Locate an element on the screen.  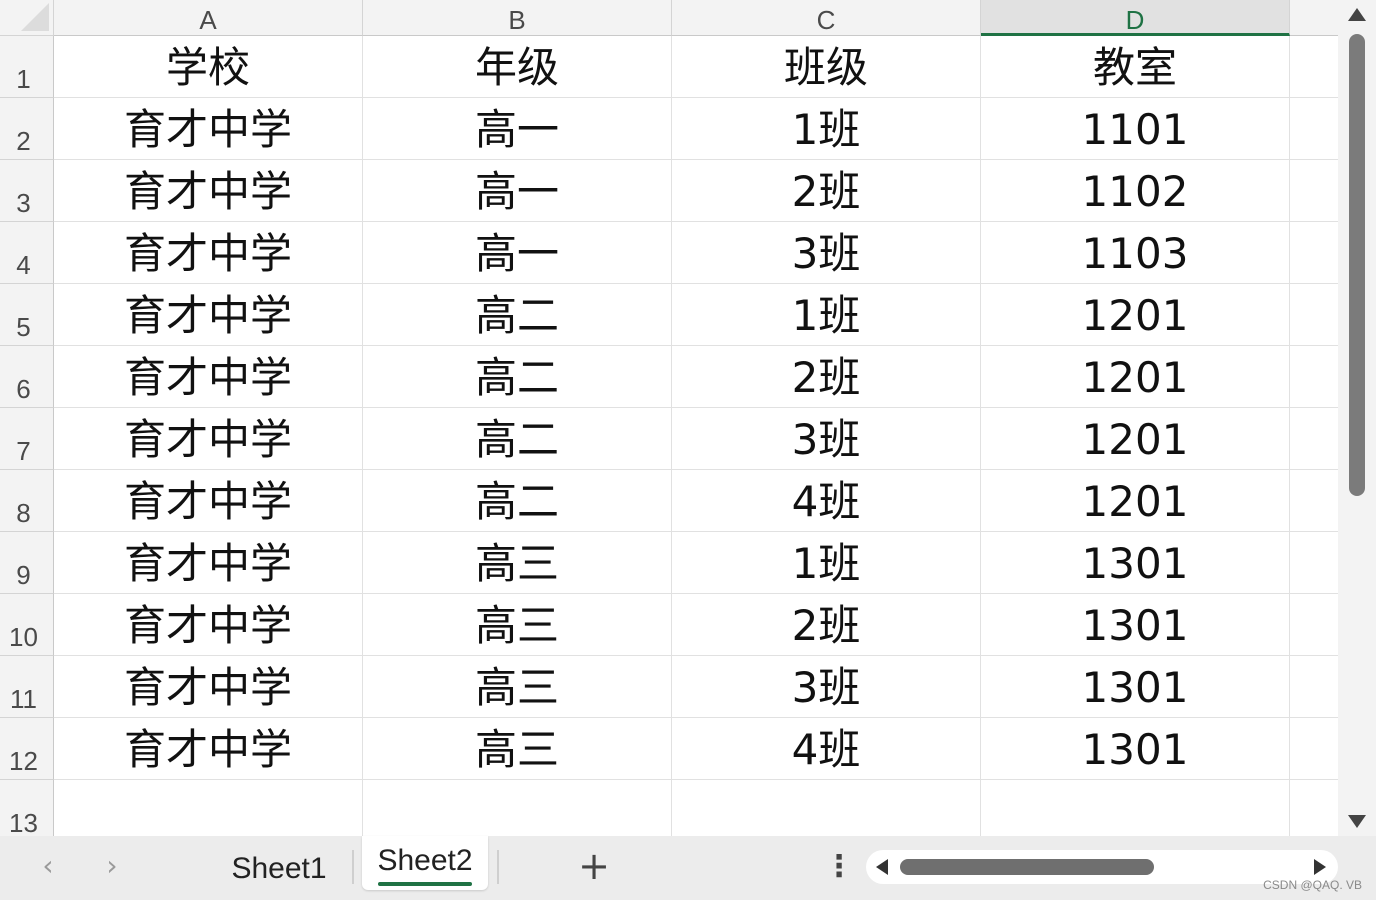
row-header: 13 is located at coordinates (27, 808).